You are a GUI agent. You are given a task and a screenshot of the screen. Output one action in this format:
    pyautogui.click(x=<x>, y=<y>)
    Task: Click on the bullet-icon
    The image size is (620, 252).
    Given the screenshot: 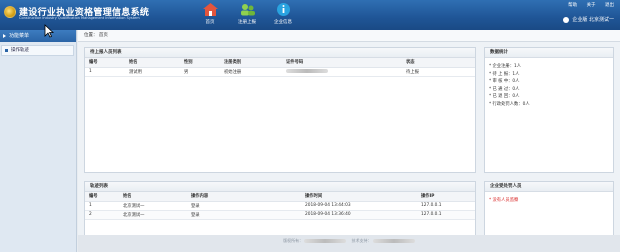 What is the action you would take?
    pyautogui.click(x=6, y=50)
    